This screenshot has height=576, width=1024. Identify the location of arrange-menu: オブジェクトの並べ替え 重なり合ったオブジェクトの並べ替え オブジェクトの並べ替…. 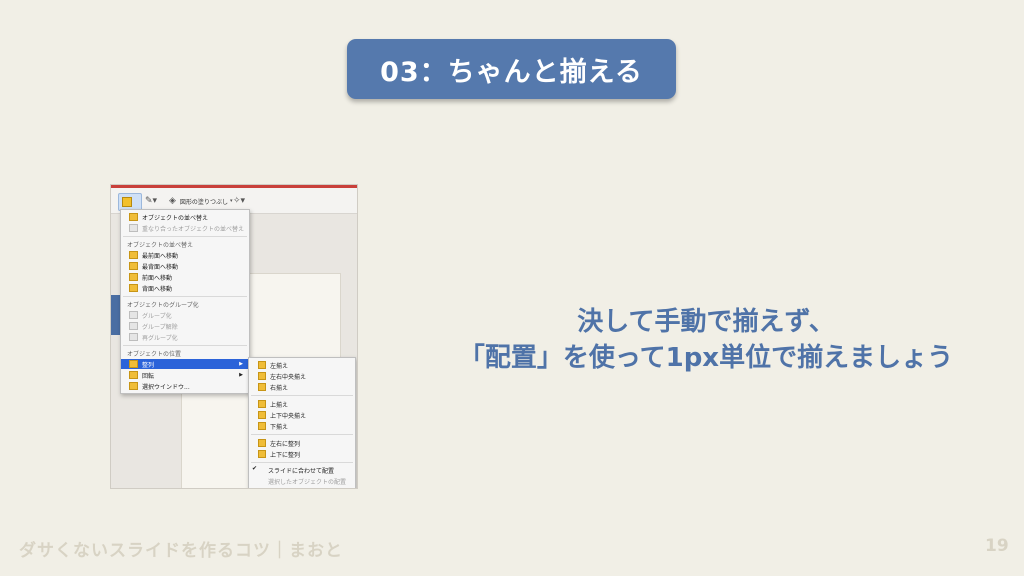
(185, 301).